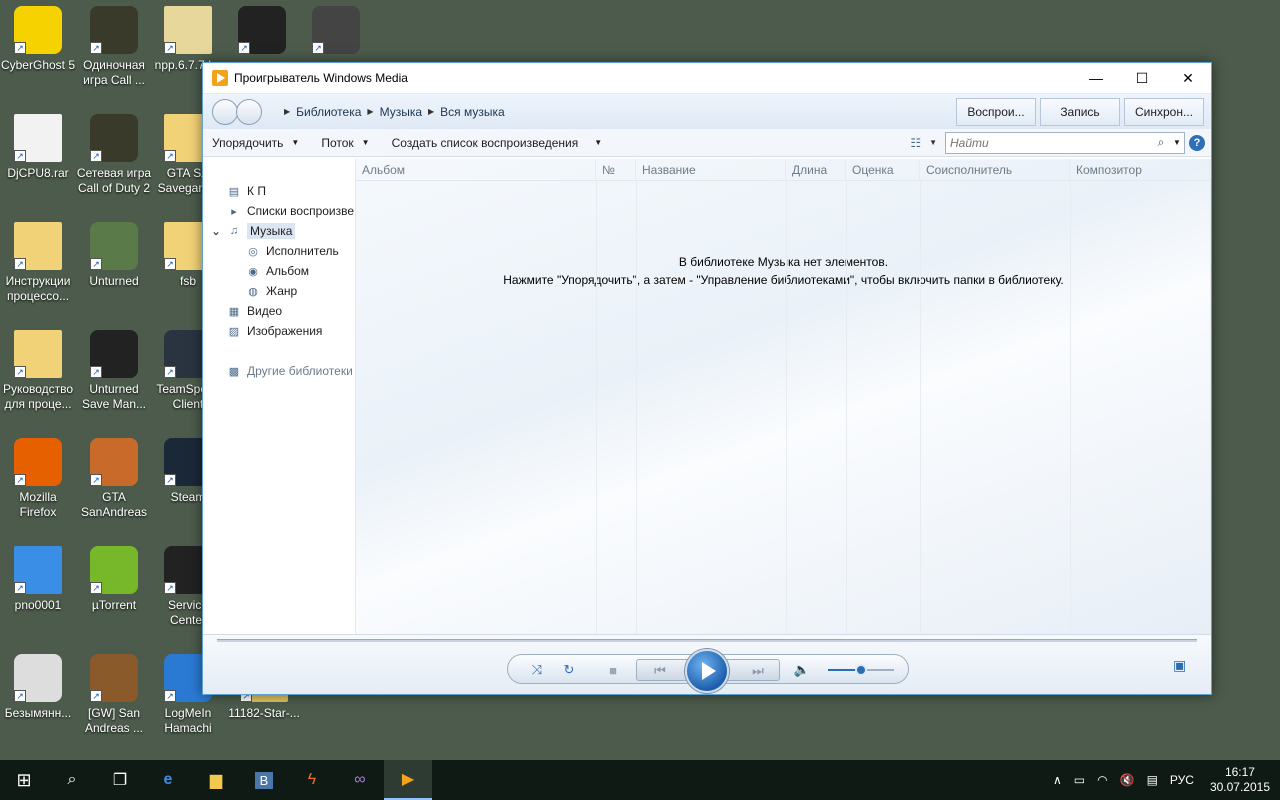 The image size is (1280, 800). What do you see at coordinates (995, 170) in the screenshot?
I see `column-header: Соисполнитель` at bounding box center [995, 170].